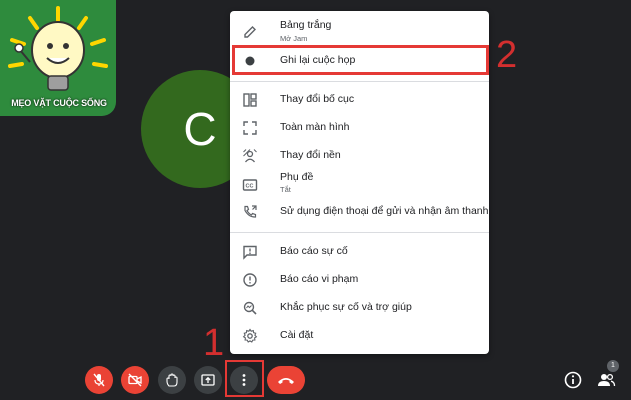  Describe the element at coordinates (359, 252) in the screenshot. I see `menu-item-report-problem: Báo cáo sự cố` at that location.